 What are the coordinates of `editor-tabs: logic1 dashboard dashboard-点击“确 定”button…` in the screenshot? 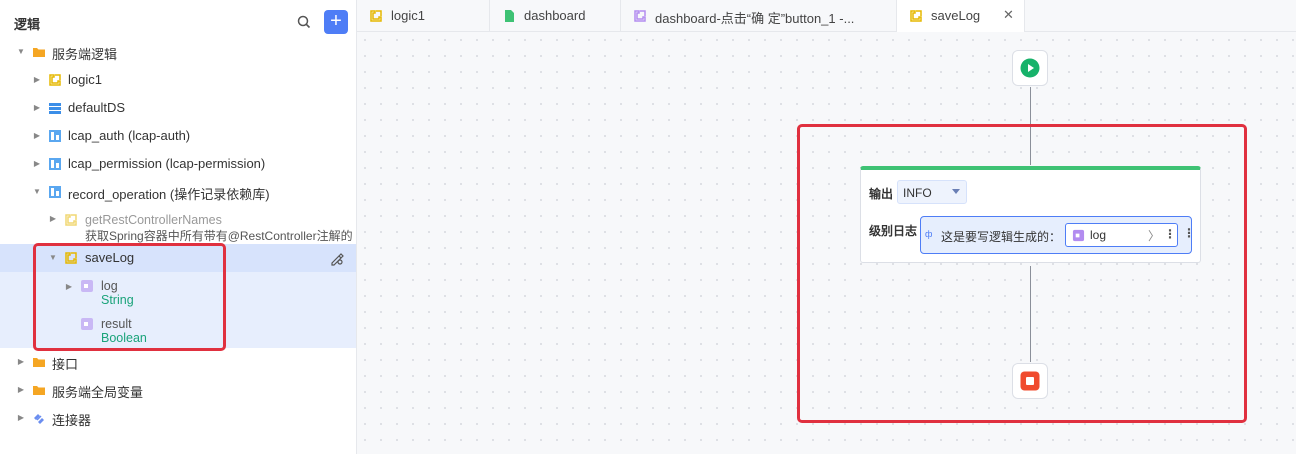 It's located at (826, 16).